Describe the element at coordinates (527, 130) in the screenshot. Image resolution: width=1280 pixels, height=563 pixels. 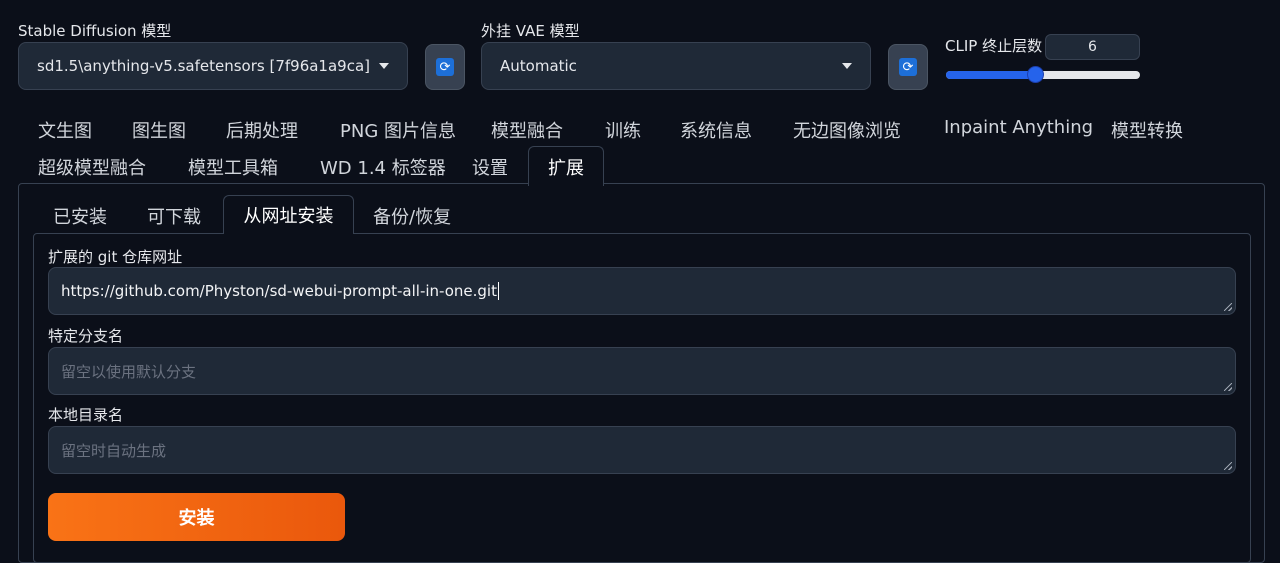
I see `tab-model-merge: 模型融合` at that location.